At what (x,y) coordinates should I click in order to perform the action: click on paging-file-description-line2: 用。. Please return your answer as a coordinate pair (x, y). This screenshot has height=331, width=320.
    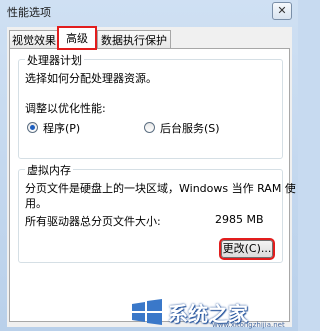
    Looking at the image, I should click on (36, 203).